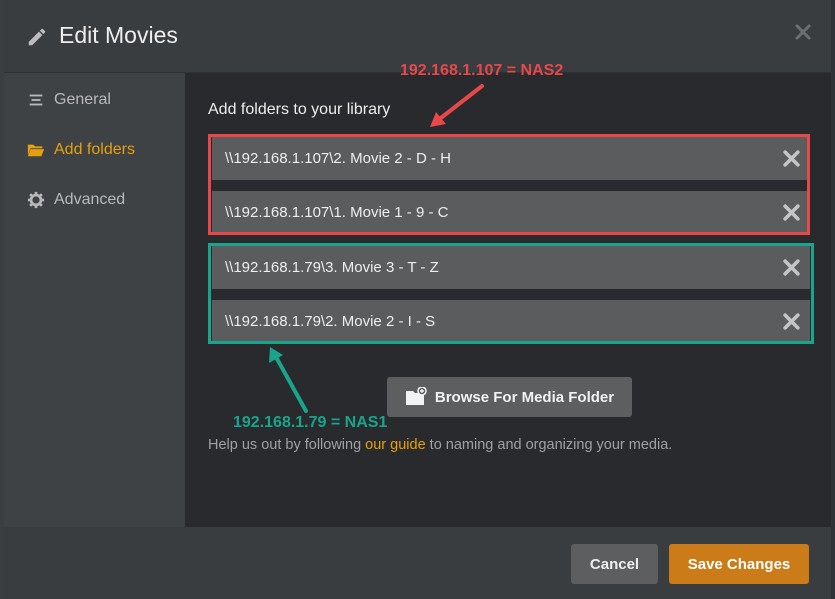  What do you see at coordinates (36, 150) in the screenshot?
I see `folder-open-icon` at bounding box center [36, 150].